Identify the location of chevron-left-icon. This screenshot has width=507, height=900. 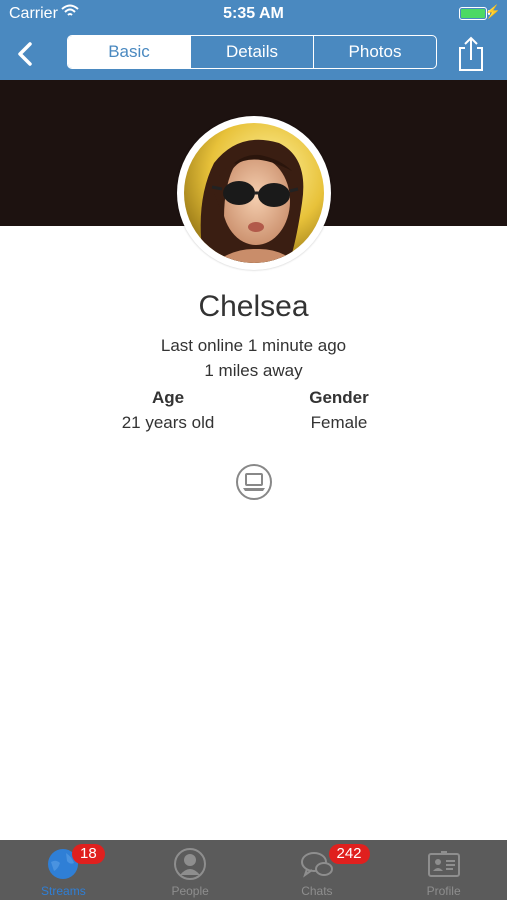
(25, 54).